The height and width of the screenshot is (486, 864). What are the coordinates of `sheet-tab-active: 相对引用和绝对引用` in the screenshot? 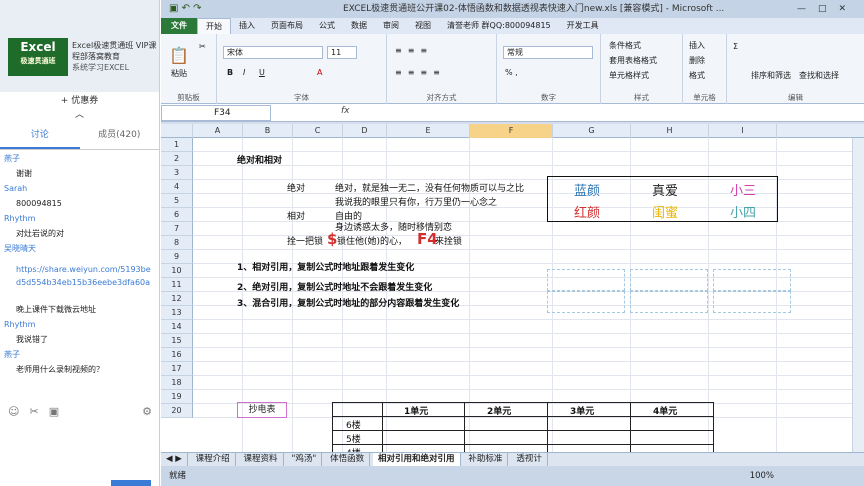 It's located at (417, 459).